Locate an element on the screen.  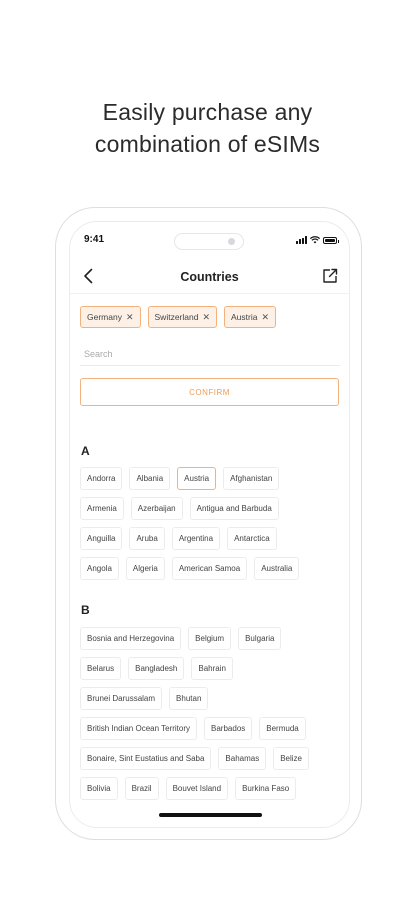
camera-dot-icon is located at coordinates (231, 241).